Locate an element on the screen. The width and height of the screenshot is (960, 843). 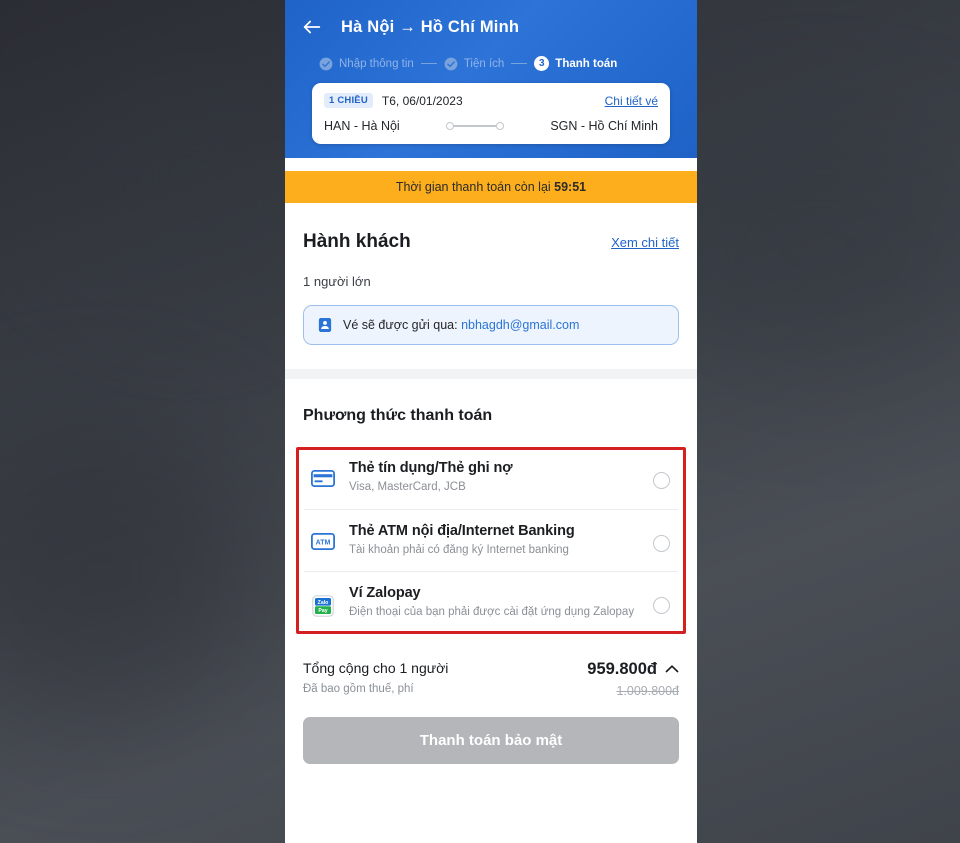
page-title: Hà Nội → Hồ Chí Minh is located at coordinates (430, 26).